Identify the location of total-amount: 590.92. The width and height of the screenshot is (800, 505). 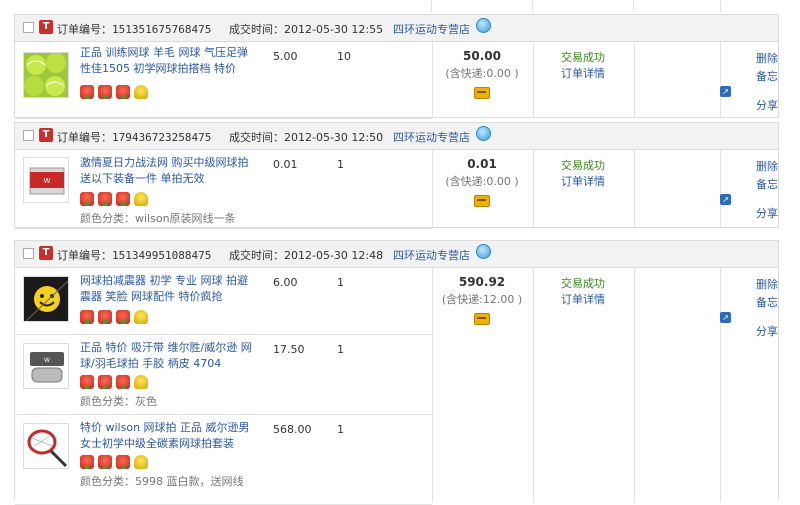
(482, 282).